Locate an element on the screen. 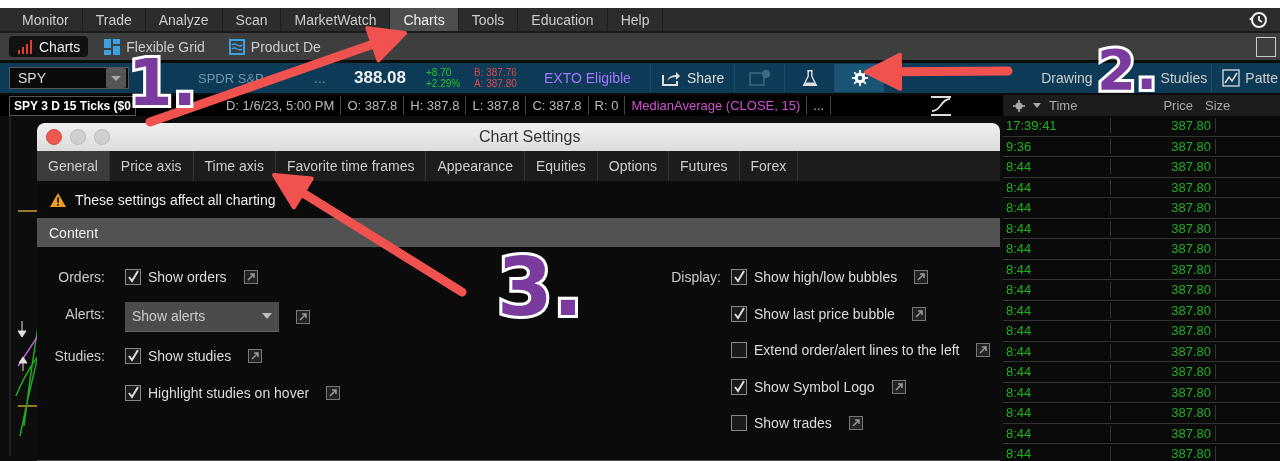  sub-tab: Product De is located at coordinates (274, 46).